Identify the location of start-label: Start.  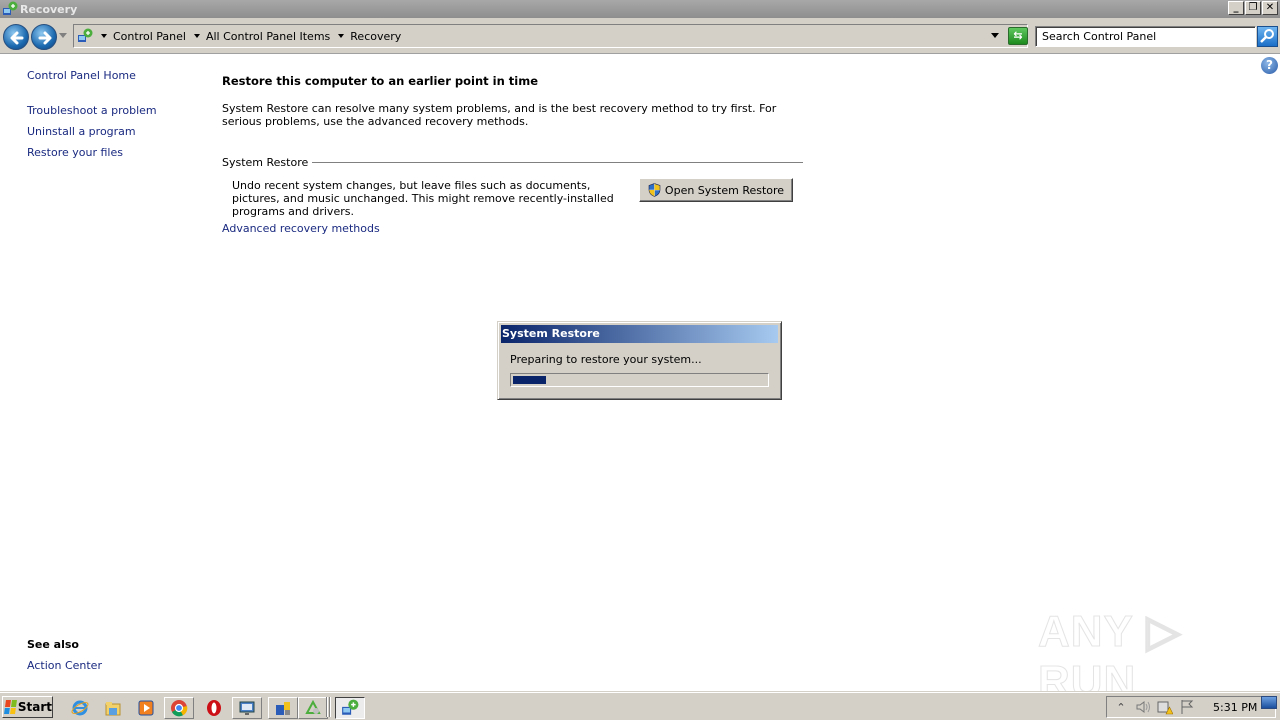
(34, 707).